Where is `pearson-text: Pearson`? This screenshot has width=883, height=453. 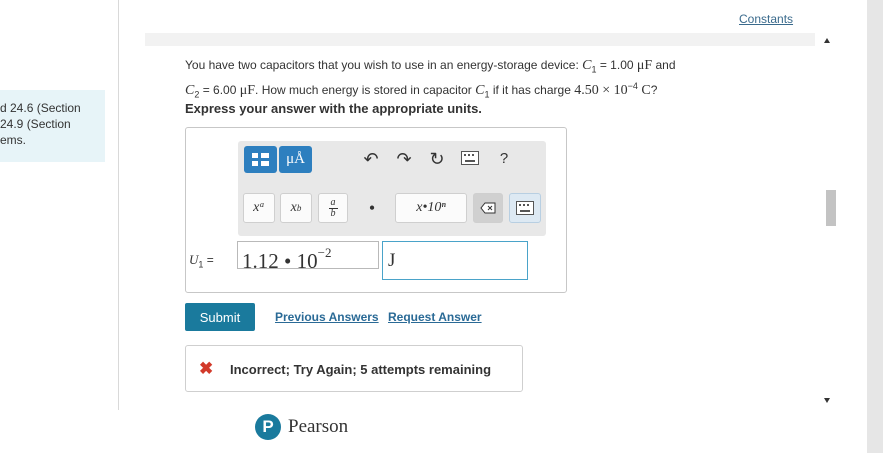 pearson-text: Pearson is located at coordinates (318, 426).